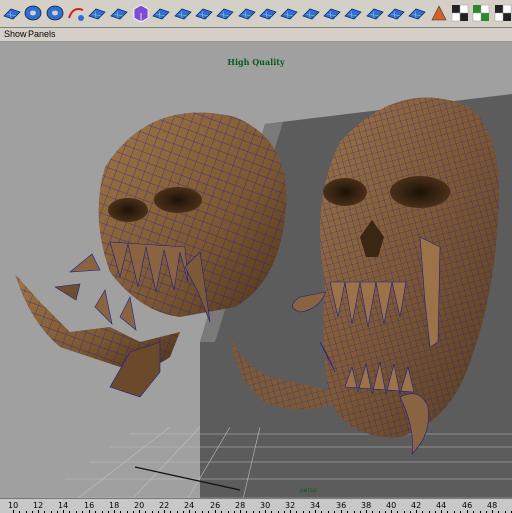 The width and height of the screenshot is (512, 513). What do you see at coordinates (63, 505) in the screenshot?
I see `ruler-tick-label: 14` at bounding box center [63, 505].